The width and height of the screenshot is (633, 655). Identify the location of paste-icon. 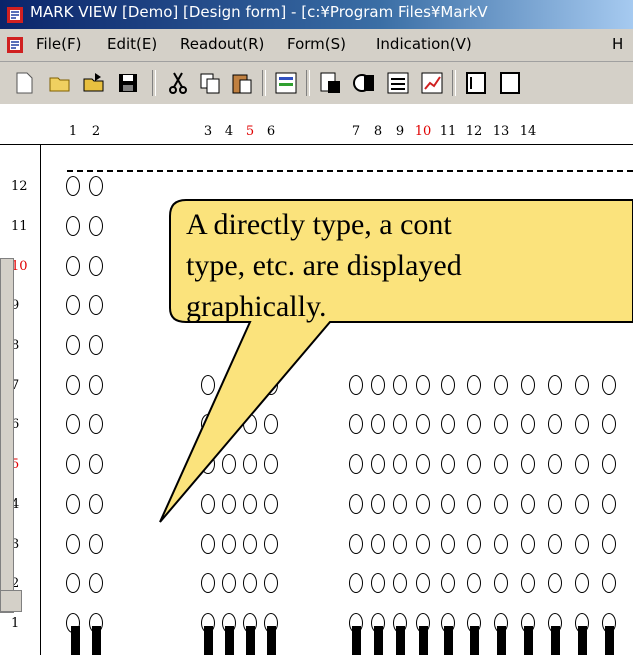
(242, 83).